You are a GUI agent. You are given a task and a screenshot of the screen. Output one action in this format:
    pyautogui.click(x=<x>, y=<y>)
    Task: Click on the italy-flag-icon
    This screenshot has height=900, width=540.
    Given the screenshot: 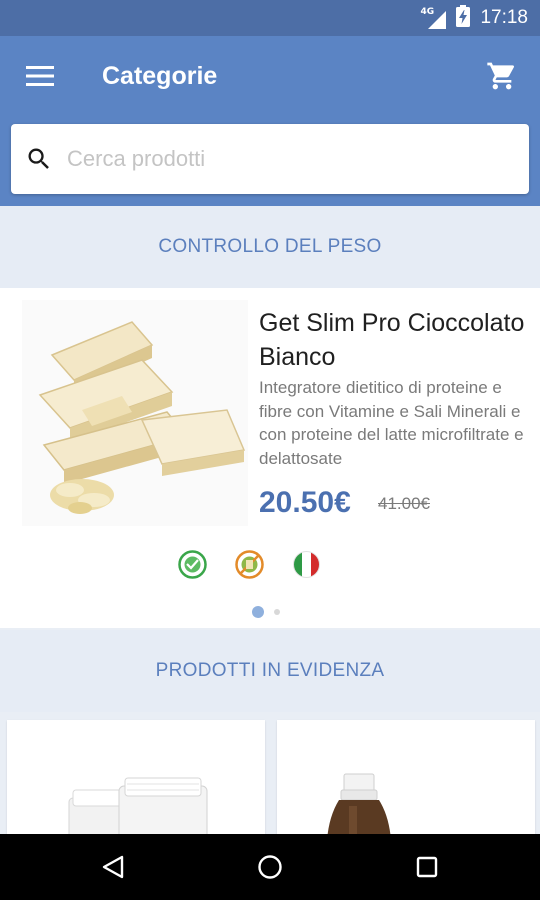 What is the action you would take?
    pyautogui.click(x=306, y=564)
    